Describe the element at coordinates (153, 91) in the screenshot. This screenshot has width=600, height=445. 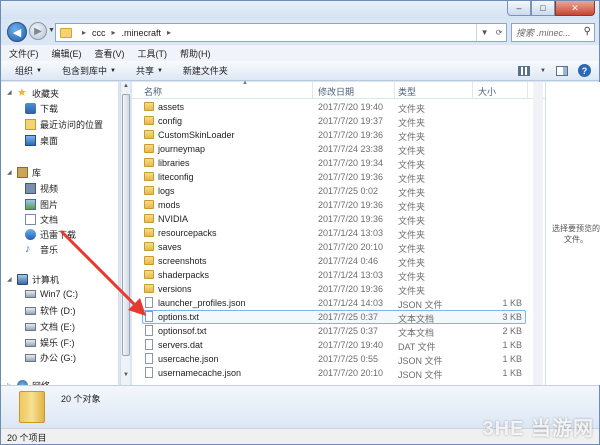
I see `column-header-name: 名称` at that location.